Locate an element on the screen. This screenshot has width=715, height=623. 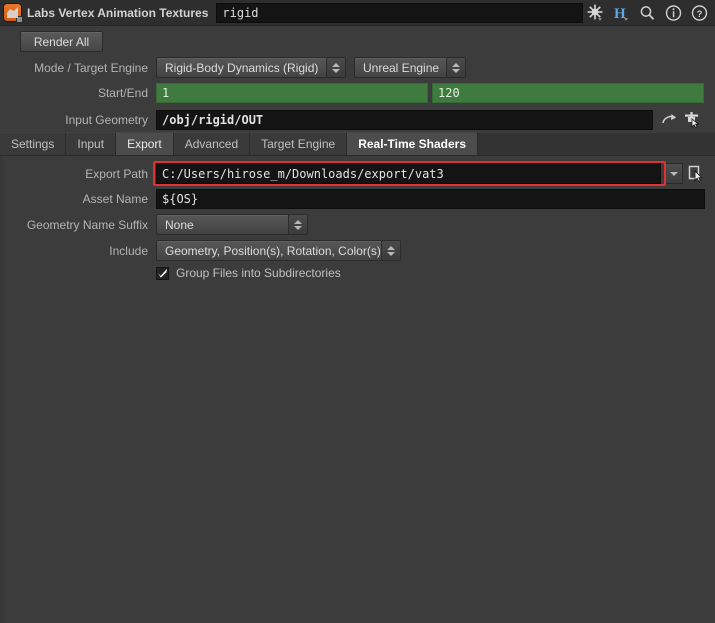
render-all-button: Render All is located at coordinates (61, 41).